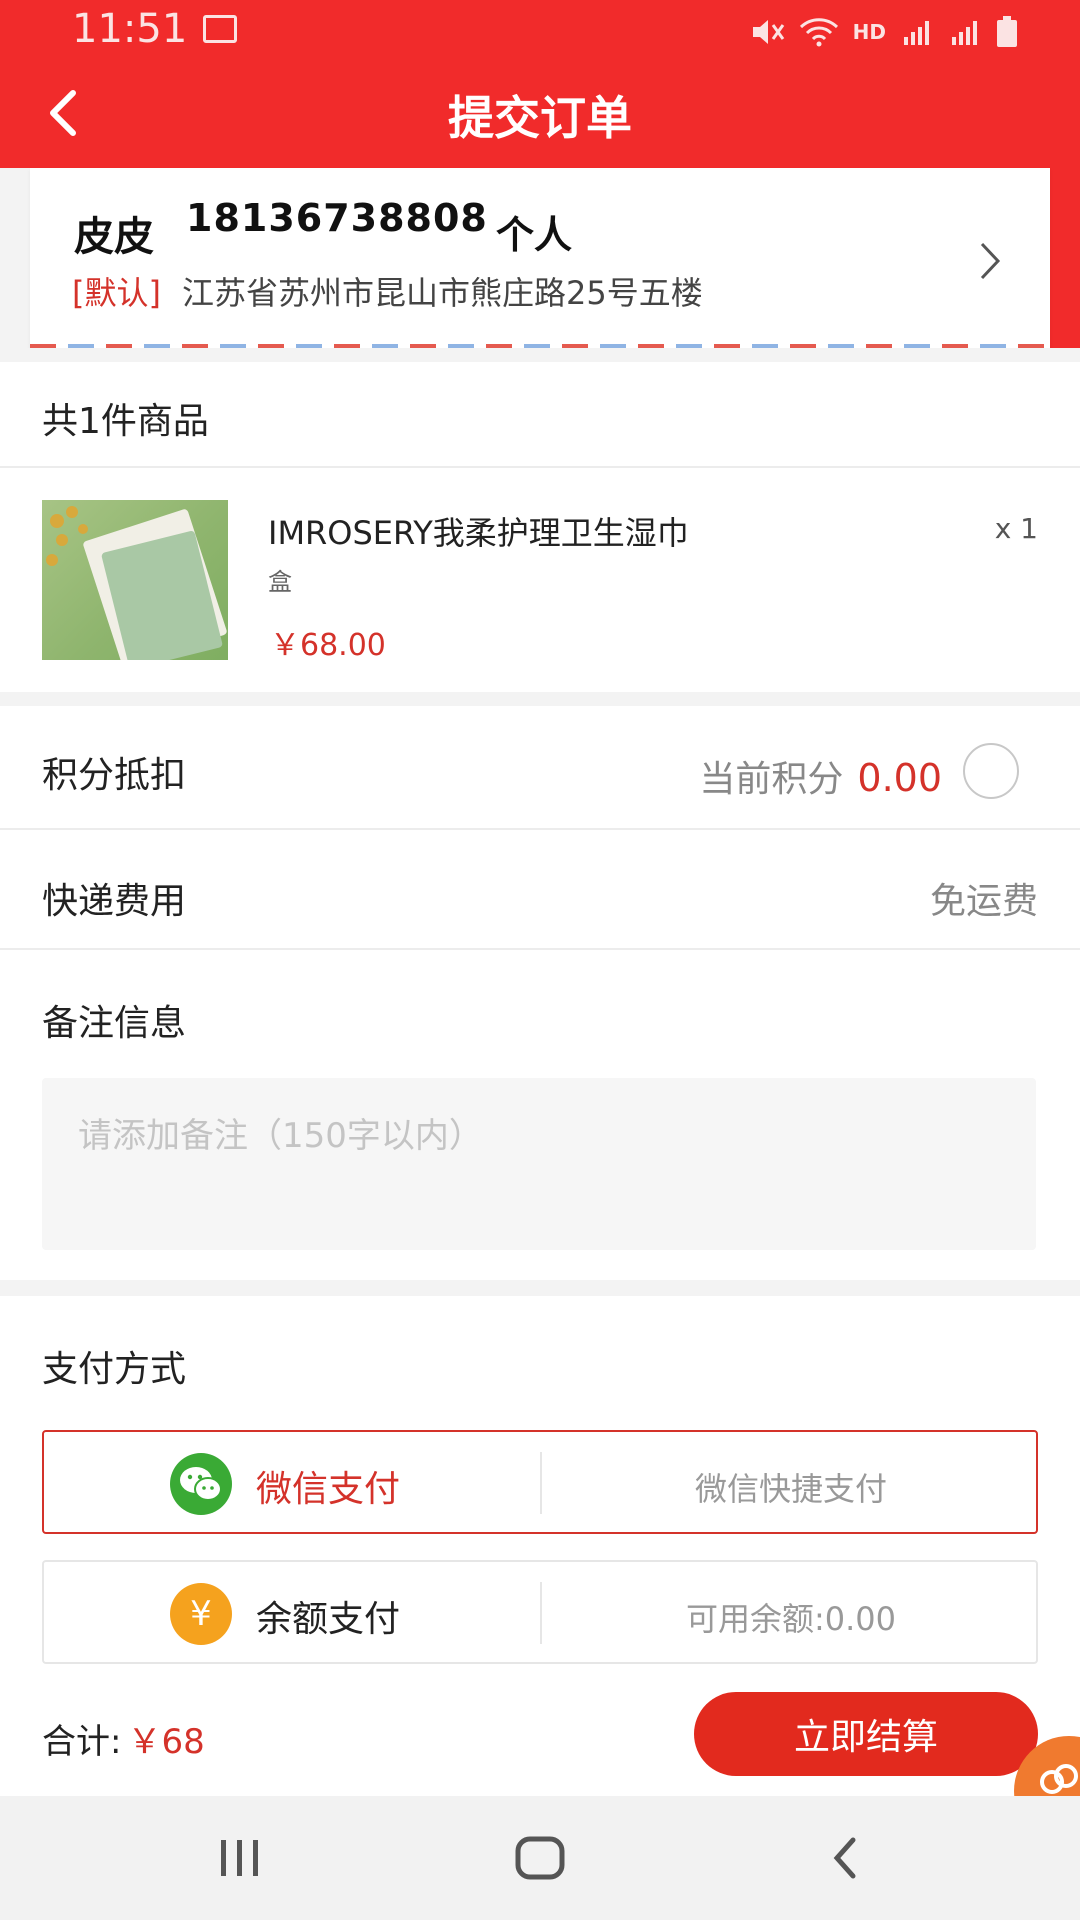  I want to click on gallery-notification-icon, so click(220, 29).